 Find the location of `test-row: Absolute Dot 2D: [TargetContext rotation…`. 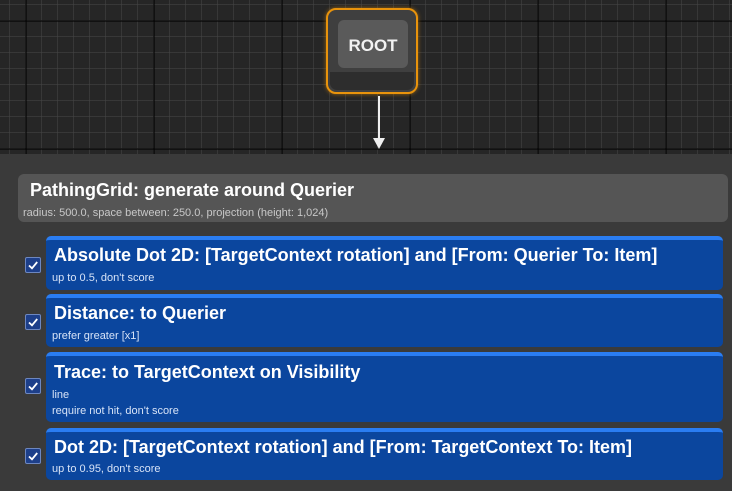

test-row: Absolute Dot 2D: [TargetContext rotation… is located at coordinates (373, 263).